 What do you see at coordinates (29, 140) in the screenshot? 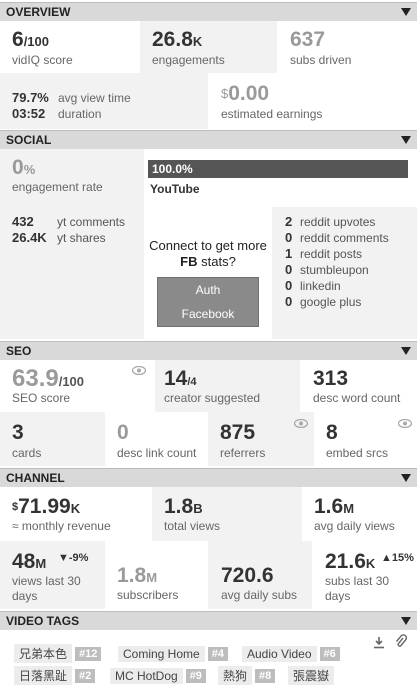
I see `social-title: SOCIAL` at bounding box center [29, 140].